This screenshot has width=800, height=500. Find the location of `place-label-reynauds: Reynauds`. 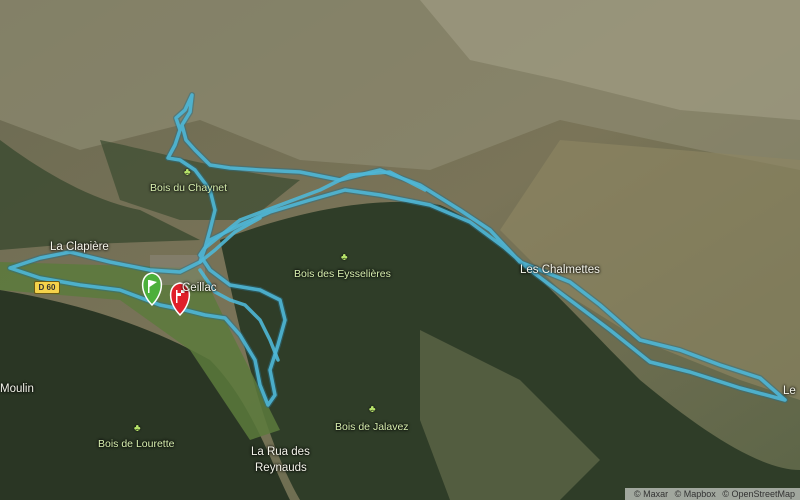

place-label-reynauds: Reynauds is located at coordinates (281, 468).